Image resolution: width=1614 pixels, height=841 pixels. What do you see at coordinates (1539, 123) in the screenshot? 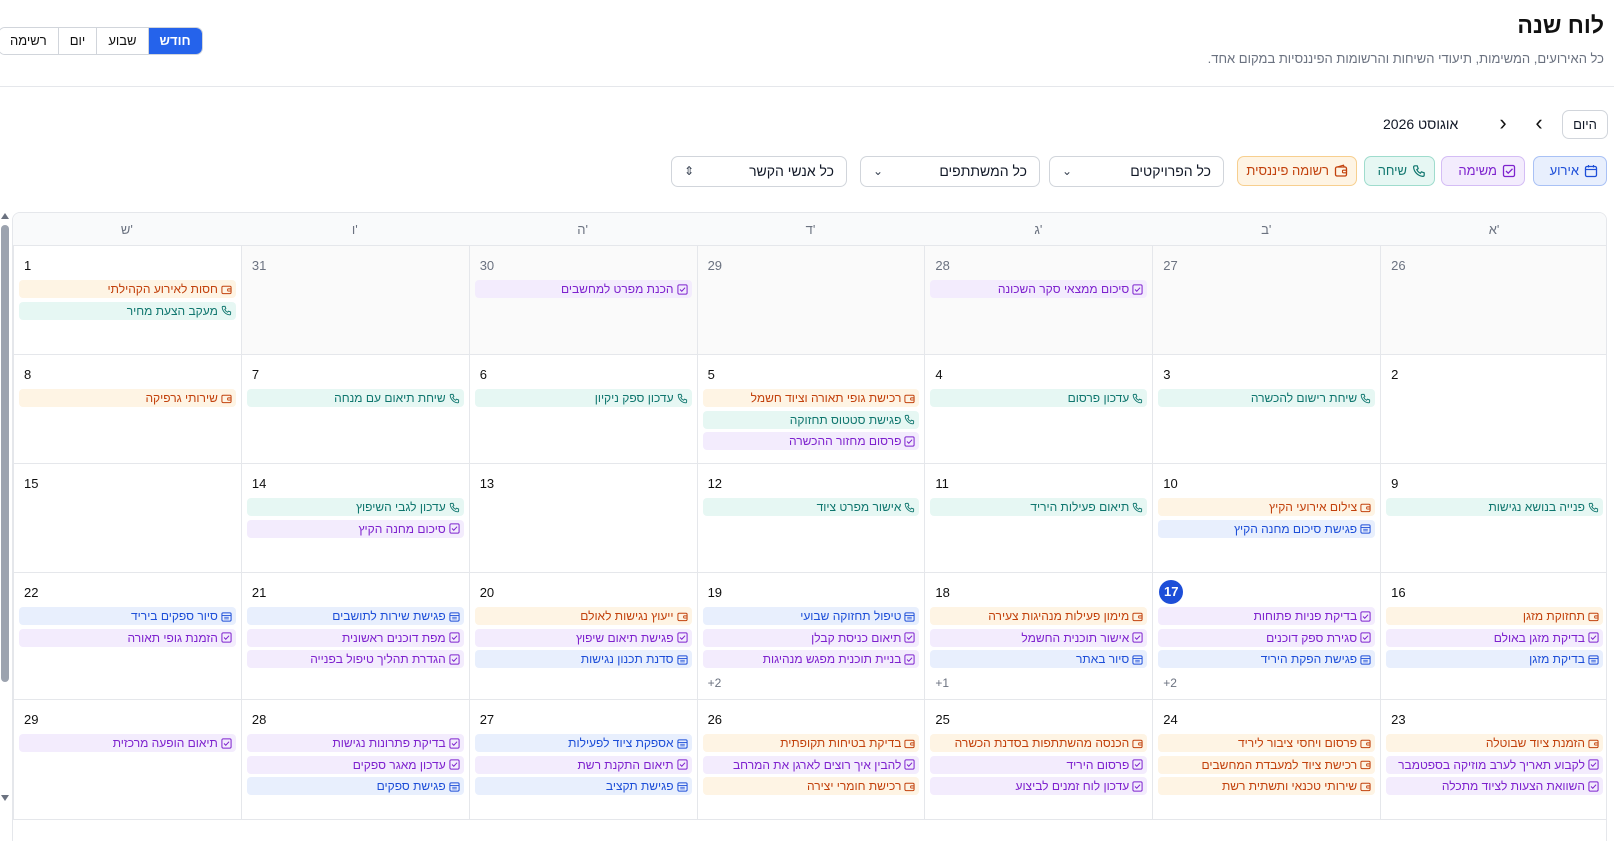
I see `chevron-left-icon: ‹` at bounding box center [1539, 123].